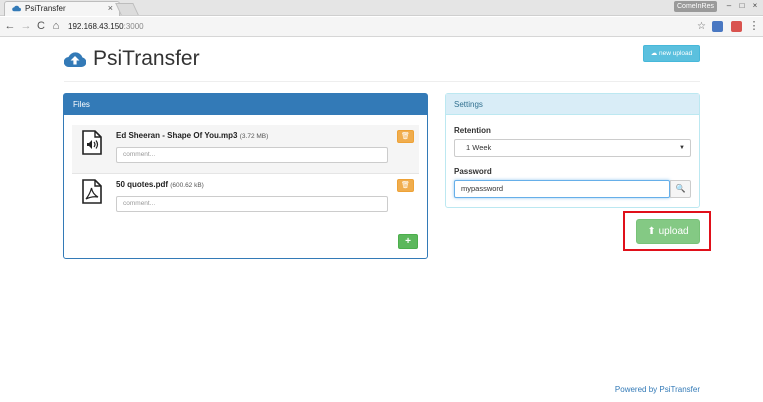 The image size is (763, 402). Describe the element at coordinates (10, 26) in the screenshot. I see `back-icon: ←` at that location.